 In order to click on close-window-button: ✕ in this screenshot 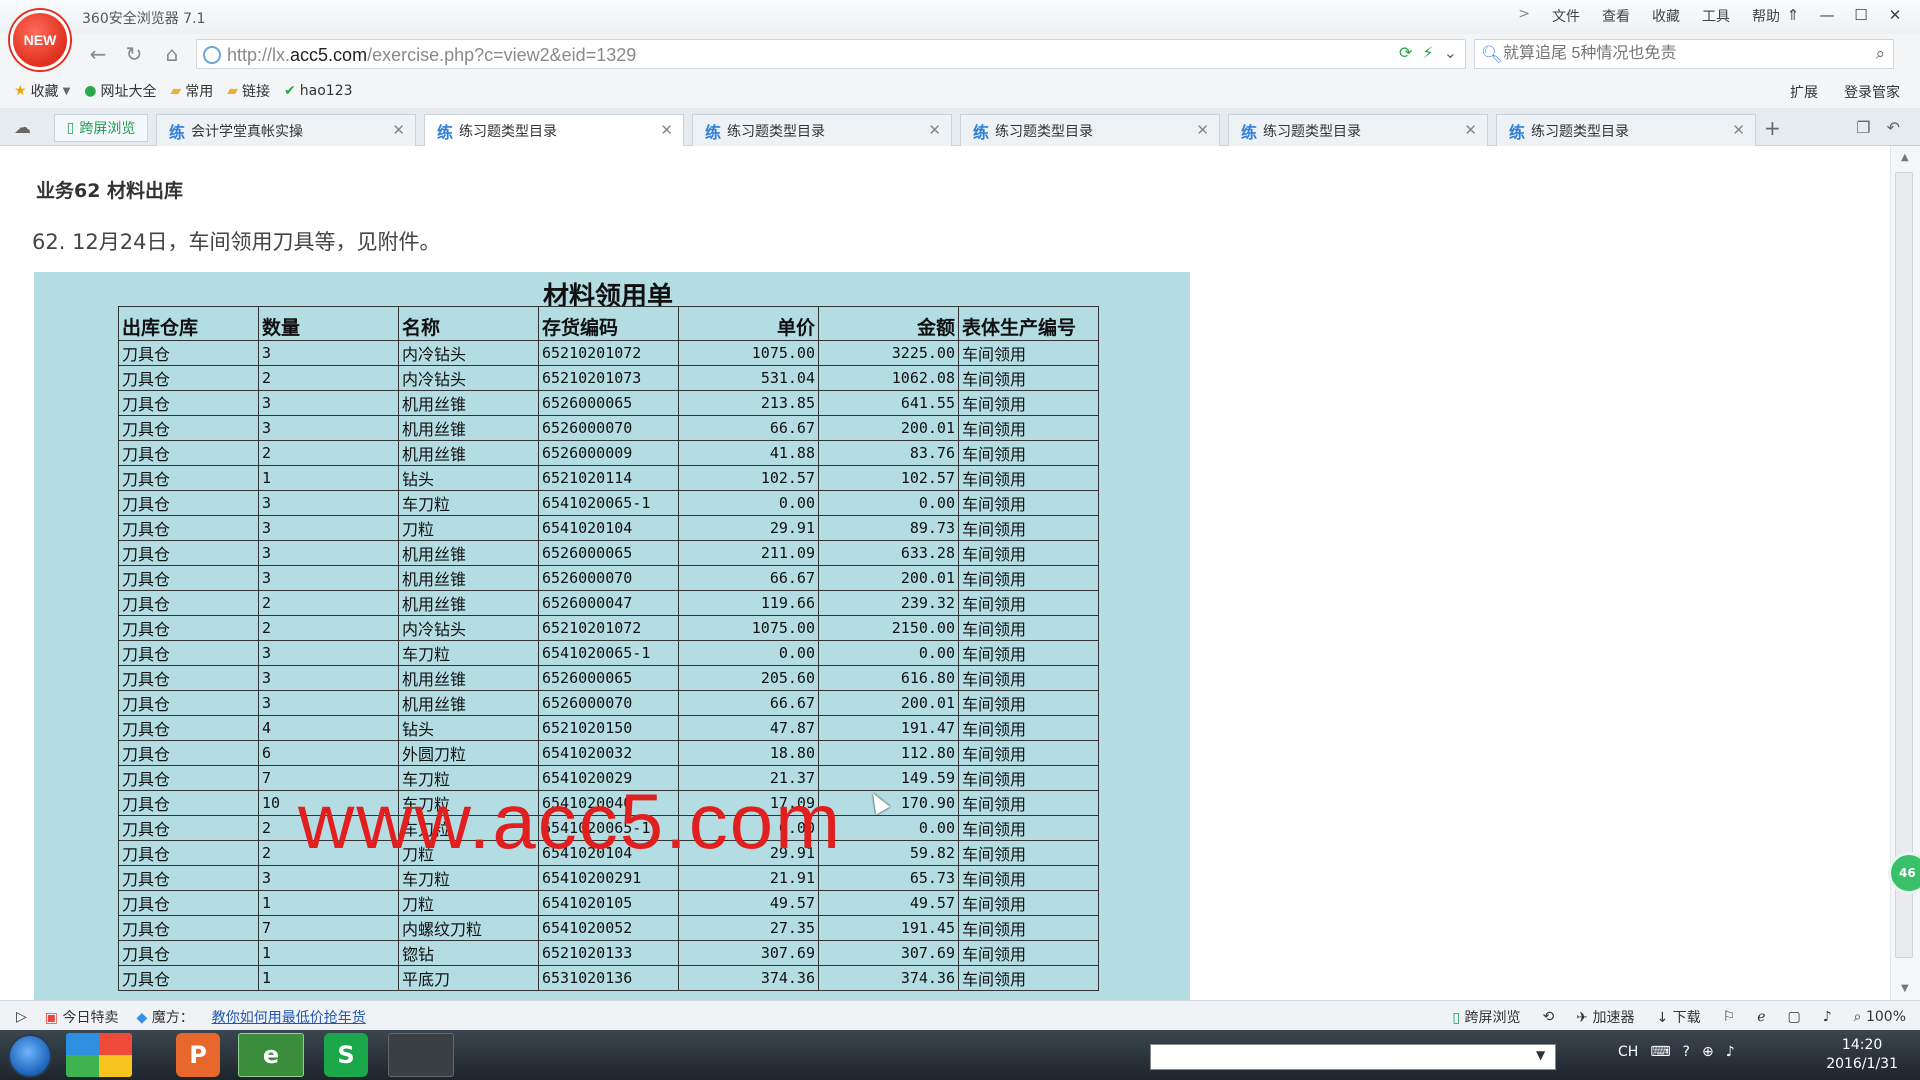, I will do `click(1895, 15)`.